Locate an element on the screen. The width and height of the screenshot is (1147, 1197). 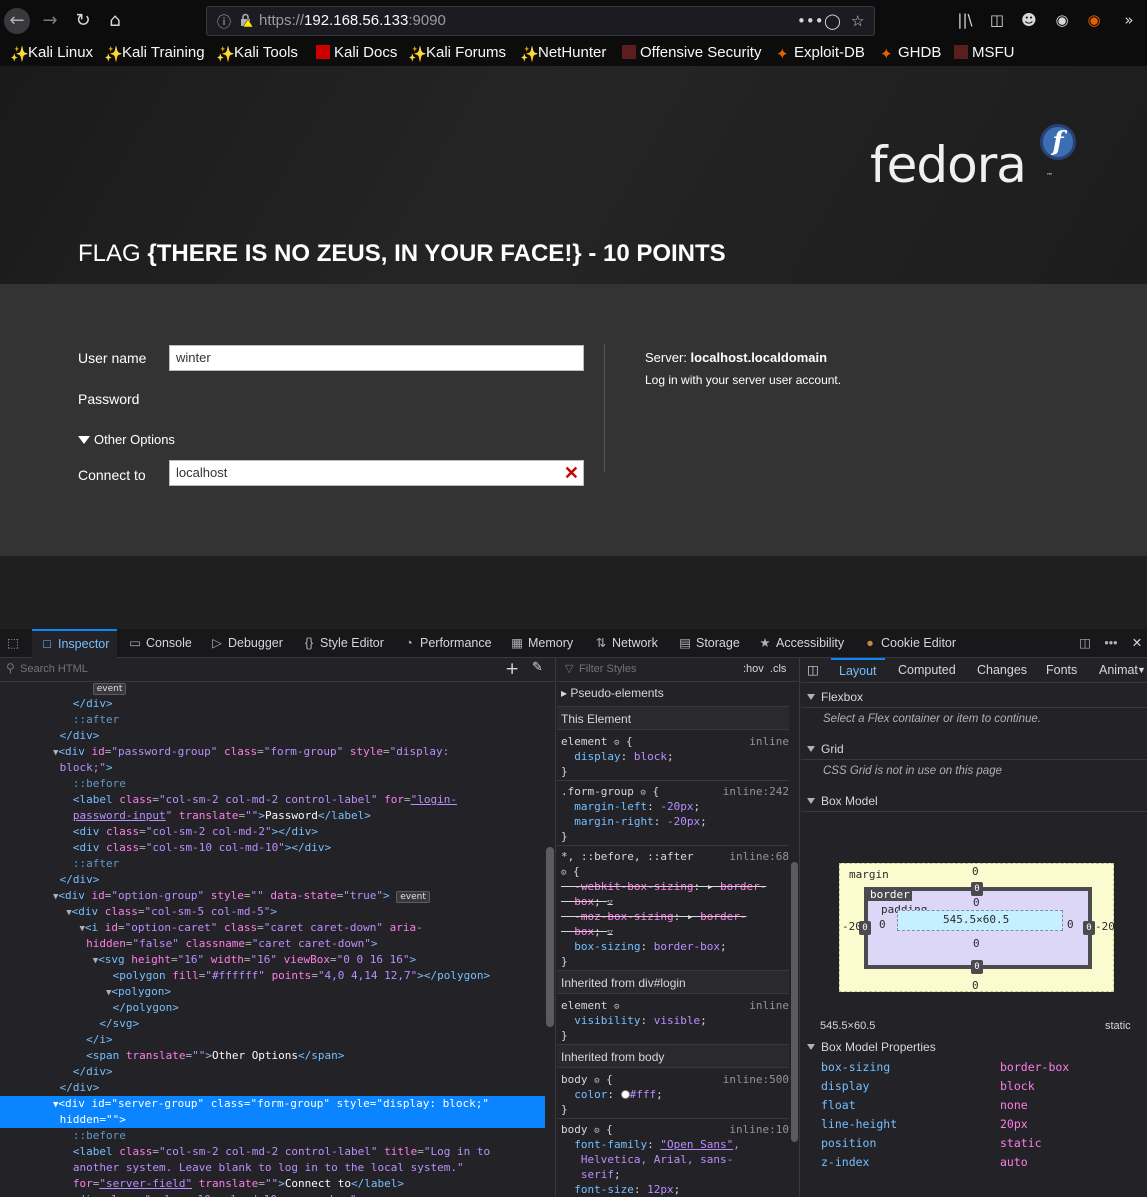
tab-inspector: □ Inspector is located at coordinates (75, 643).